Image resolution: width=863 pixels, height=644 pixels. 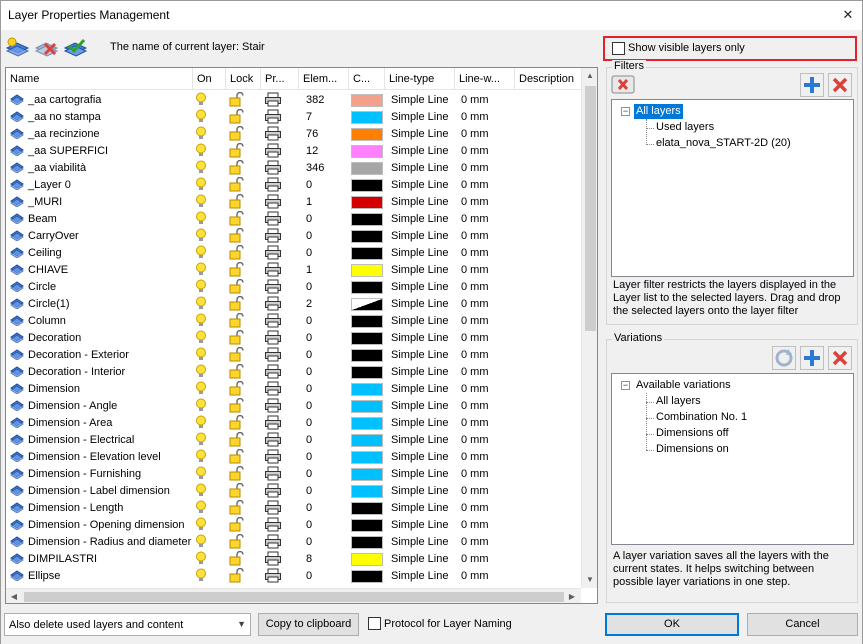 What do you see at coordinates (723, 143) in the screenshot?
I see `filter-elata-nova: elata_nova_START-2D (20)` at bounding box center [723, 143].